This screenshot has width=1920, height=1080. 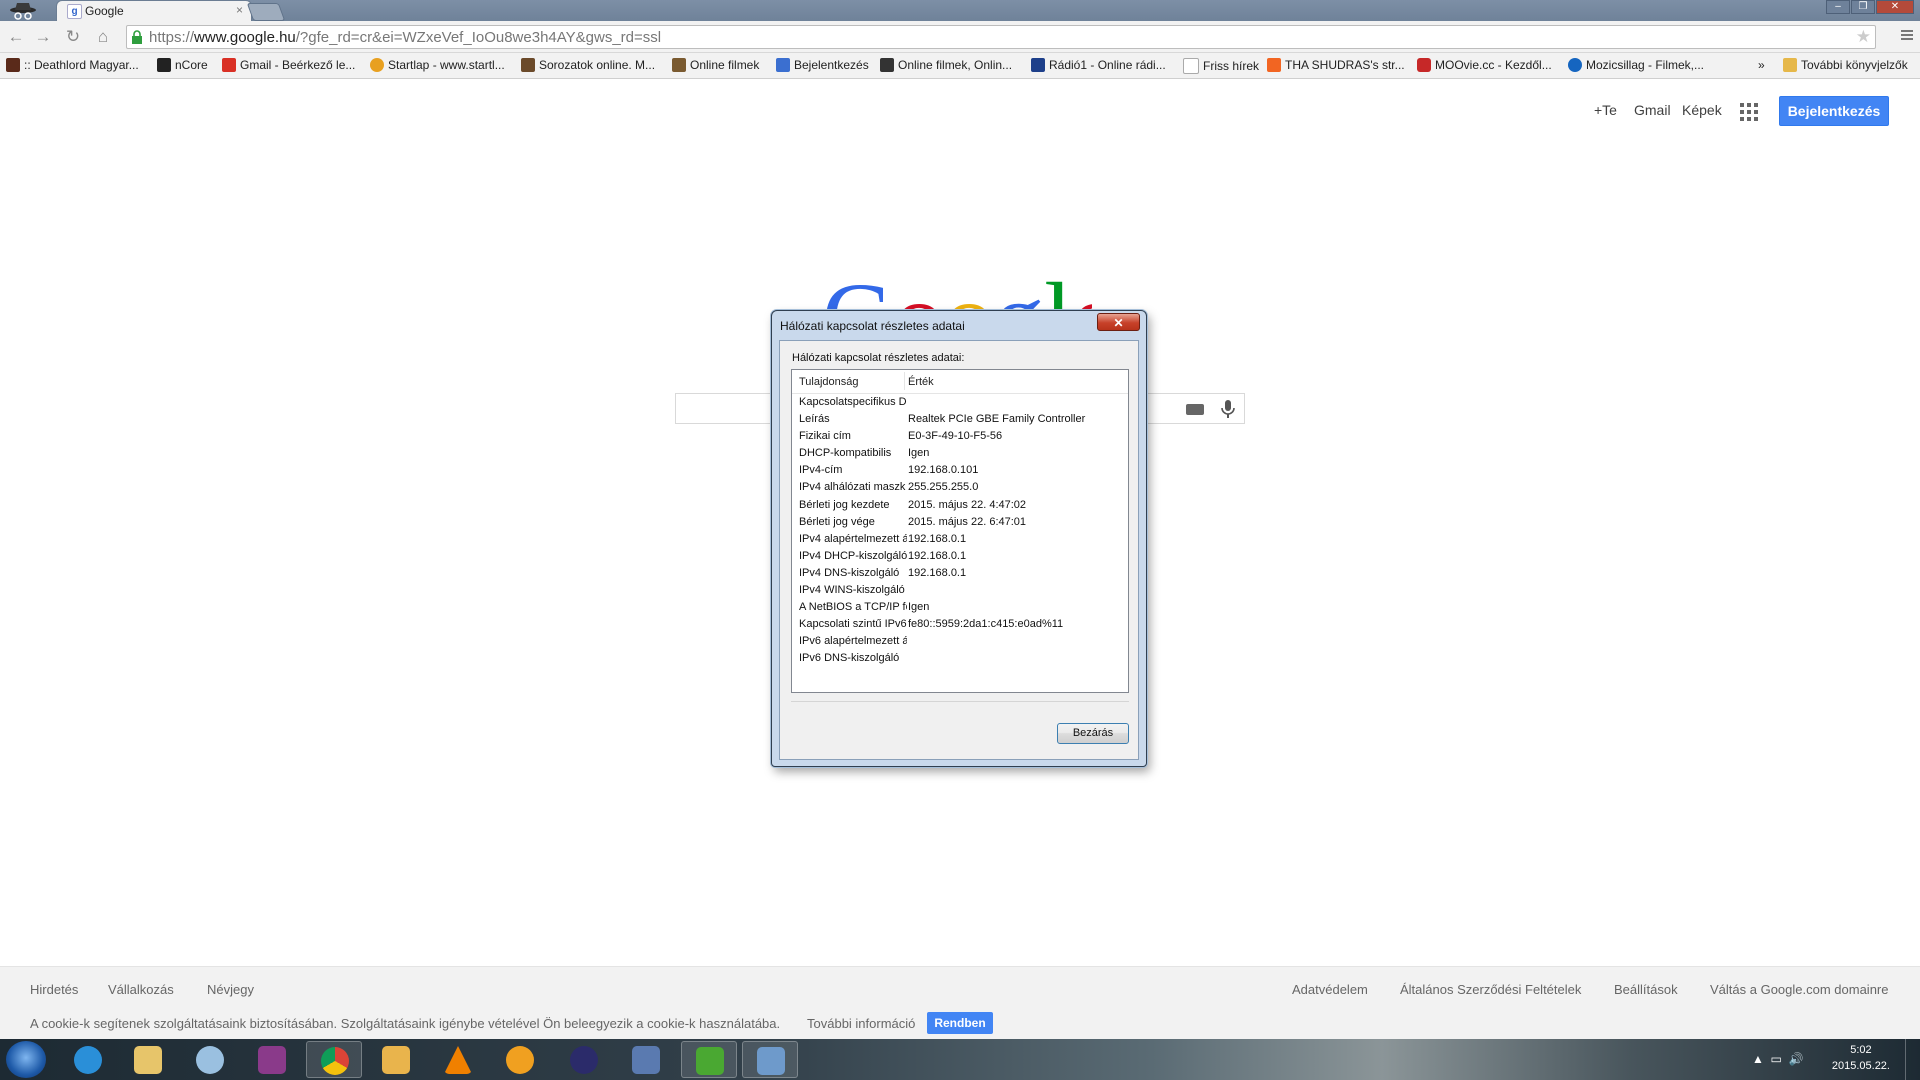 I want to click on footer-link-settings: Beállítások, so click(x=1646, y=989).